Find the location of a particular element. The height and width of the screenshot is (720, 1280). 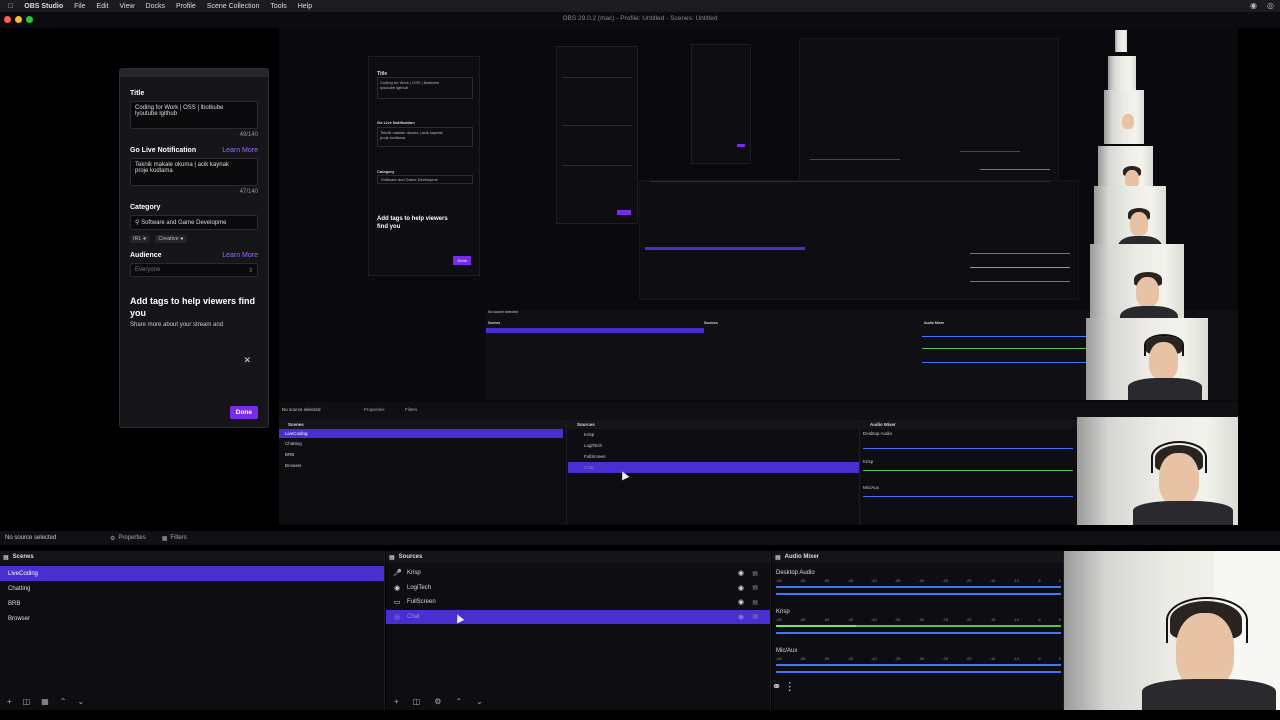

menu-edit: Edit is located at coordinates (102, 6).